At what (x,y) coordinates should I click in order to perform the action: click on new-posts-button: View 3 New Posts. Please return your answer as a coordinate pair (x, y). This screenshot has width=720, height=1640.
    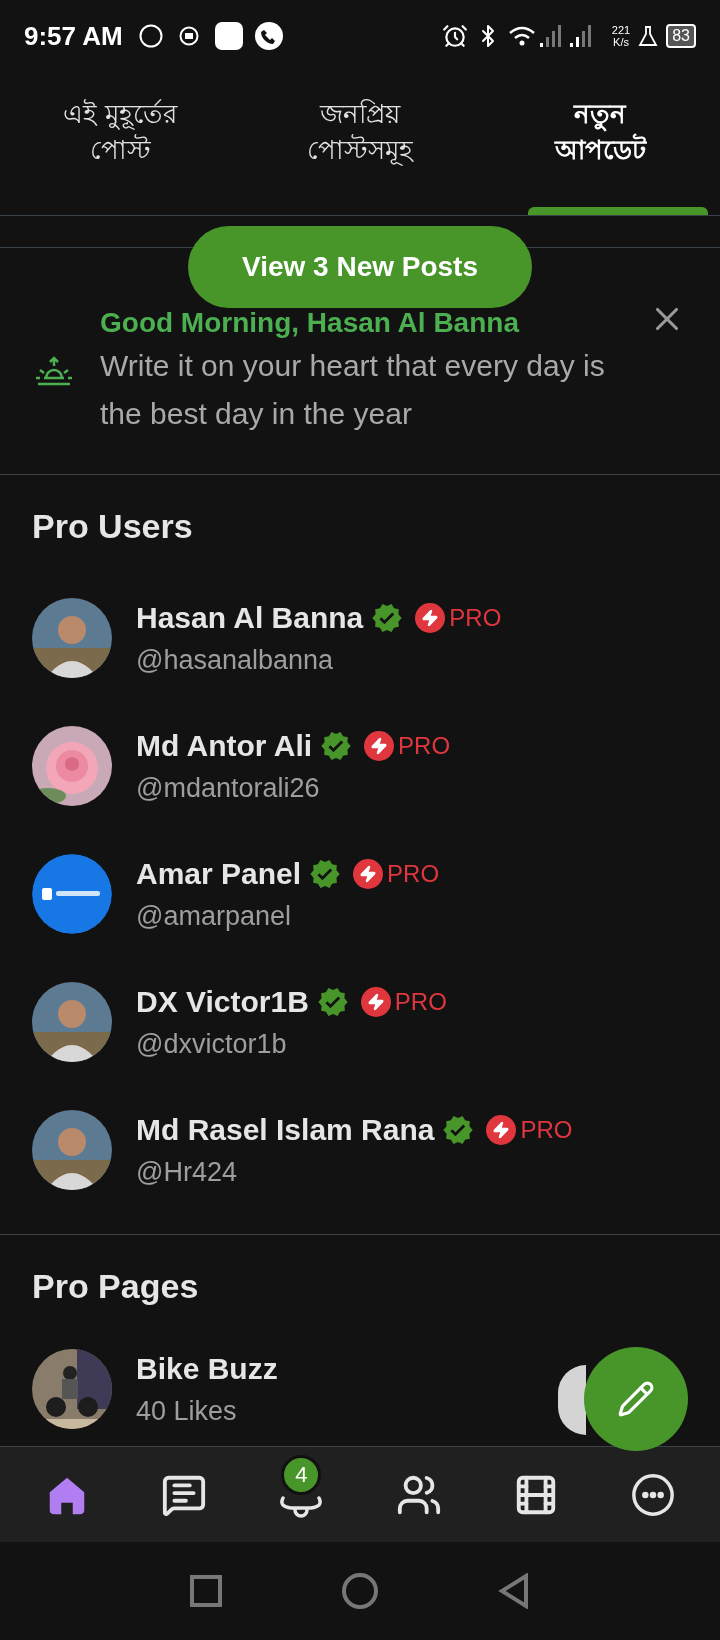
    Looking at the image, I should click on (360, 267).